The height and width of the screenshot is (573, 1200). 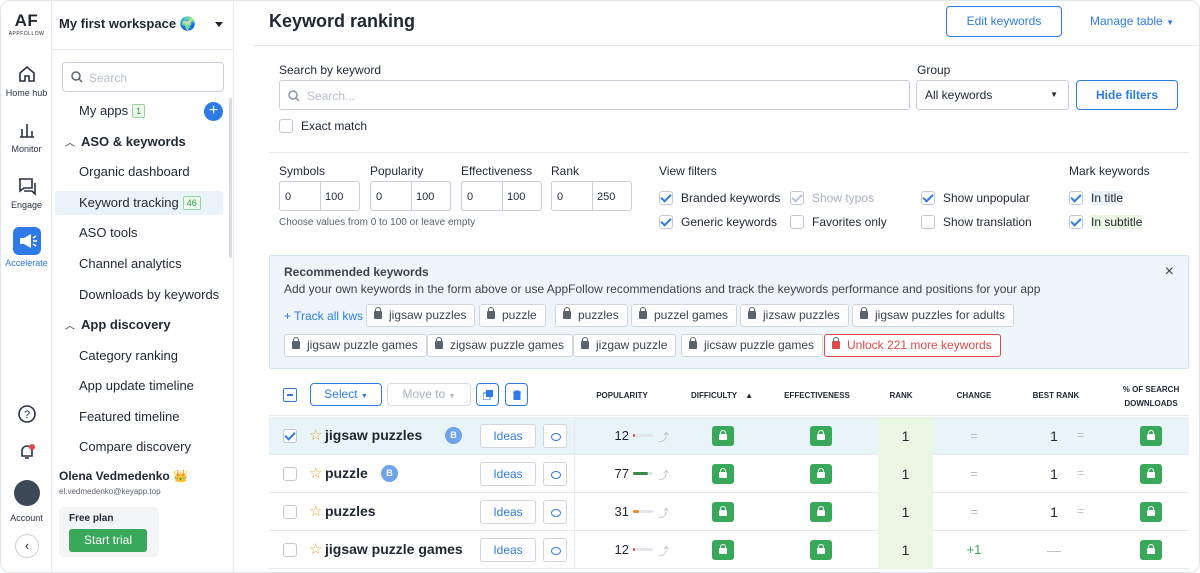 I want to click on exact-match-checkbox, so click(x=286, y=126).